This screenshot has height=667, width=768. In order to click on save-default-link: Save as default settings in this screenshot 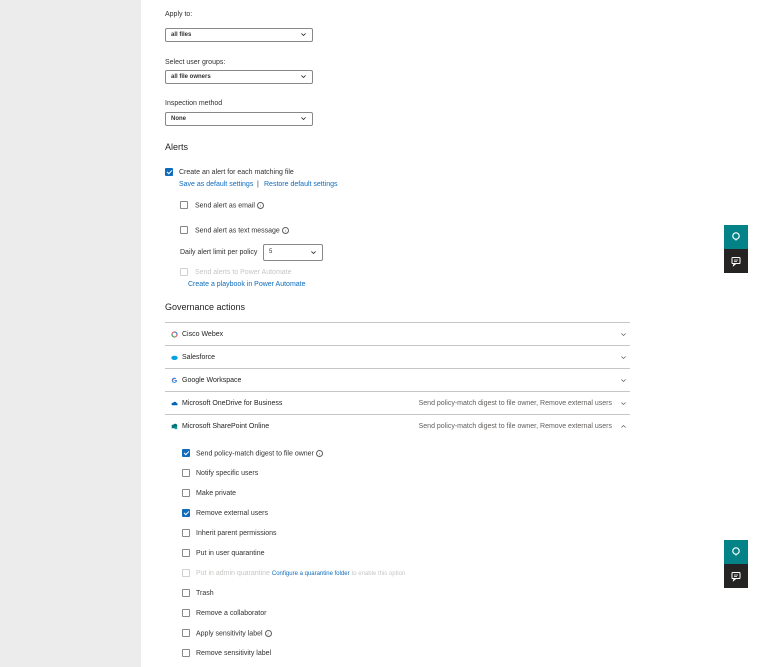, I will do `click(216, 184)`.